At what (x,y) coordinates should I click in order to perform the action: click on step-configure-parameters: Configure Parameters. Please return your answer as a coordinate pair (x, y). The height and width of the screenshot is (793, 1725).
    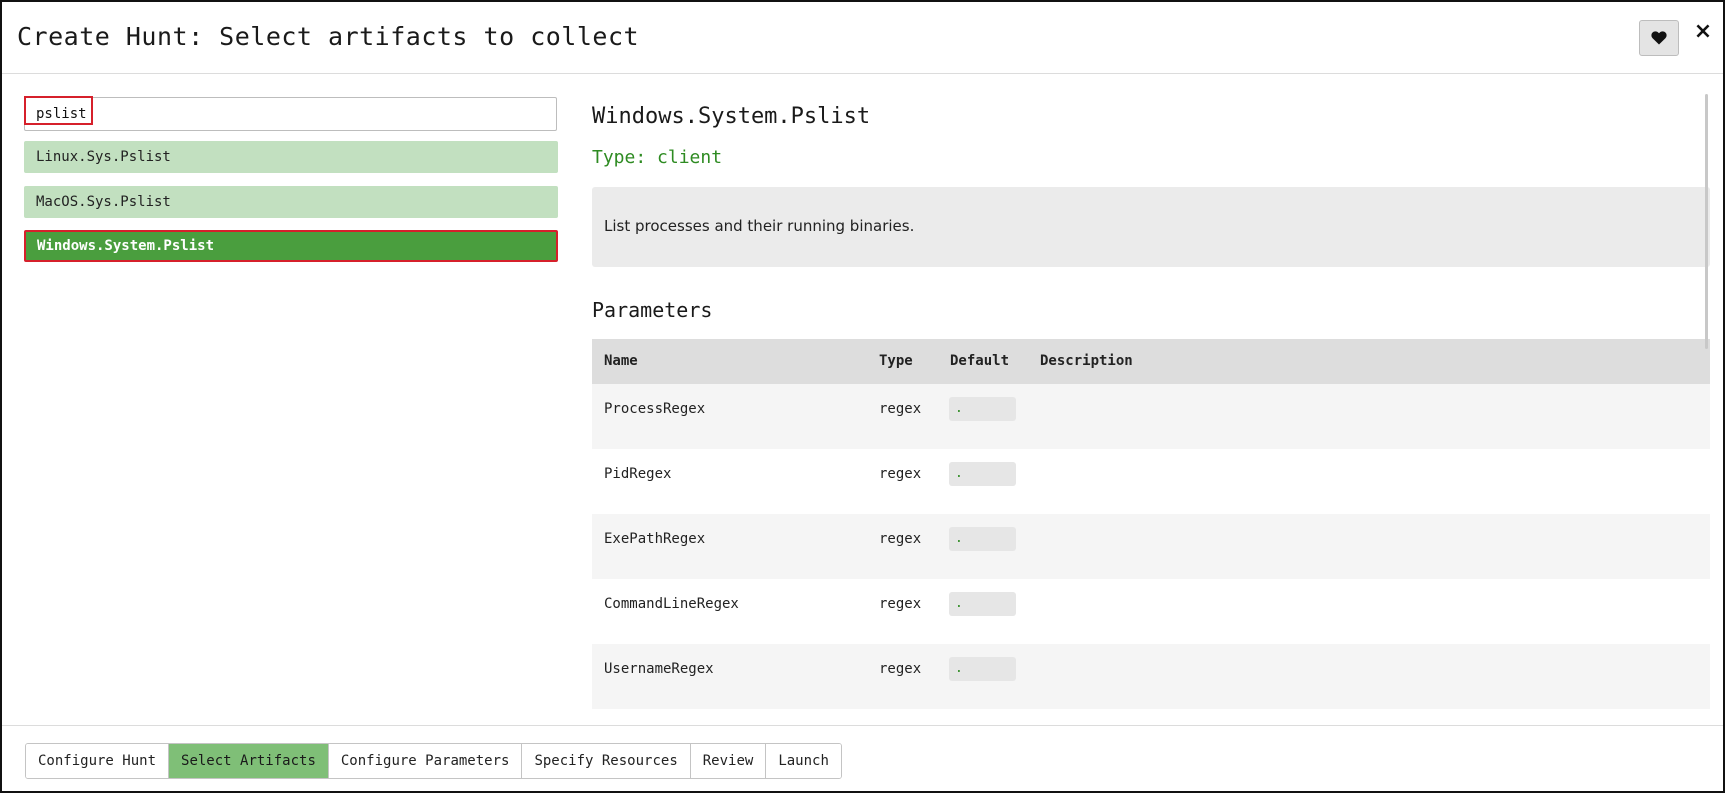
    Looking at the image, I should click on (425, 761).